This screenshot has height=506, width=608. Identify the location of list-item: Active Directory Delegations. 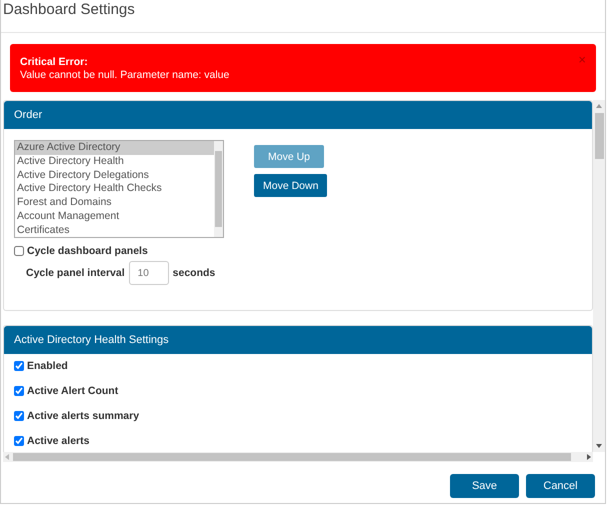
(114, 175).